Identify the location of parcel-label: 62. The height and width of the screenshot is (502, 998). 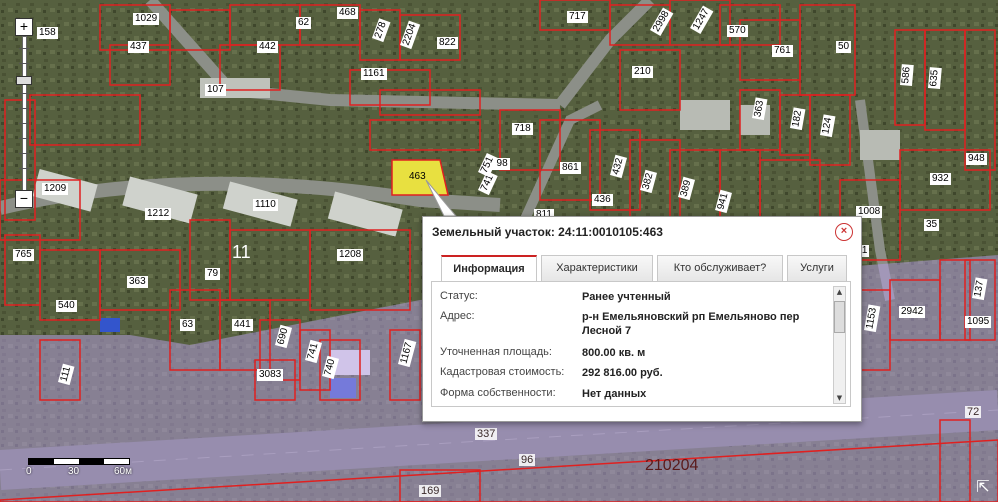
(304, 23).